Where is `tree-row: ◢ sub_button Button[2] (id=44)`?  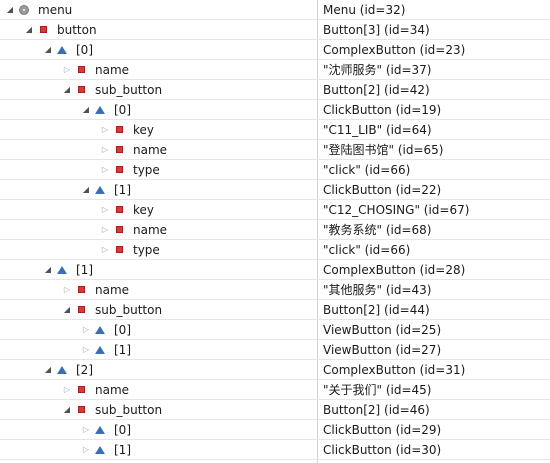 tree-row: ◢ sub_button Button[2] (id=44) is located at coordinates (275, 310).